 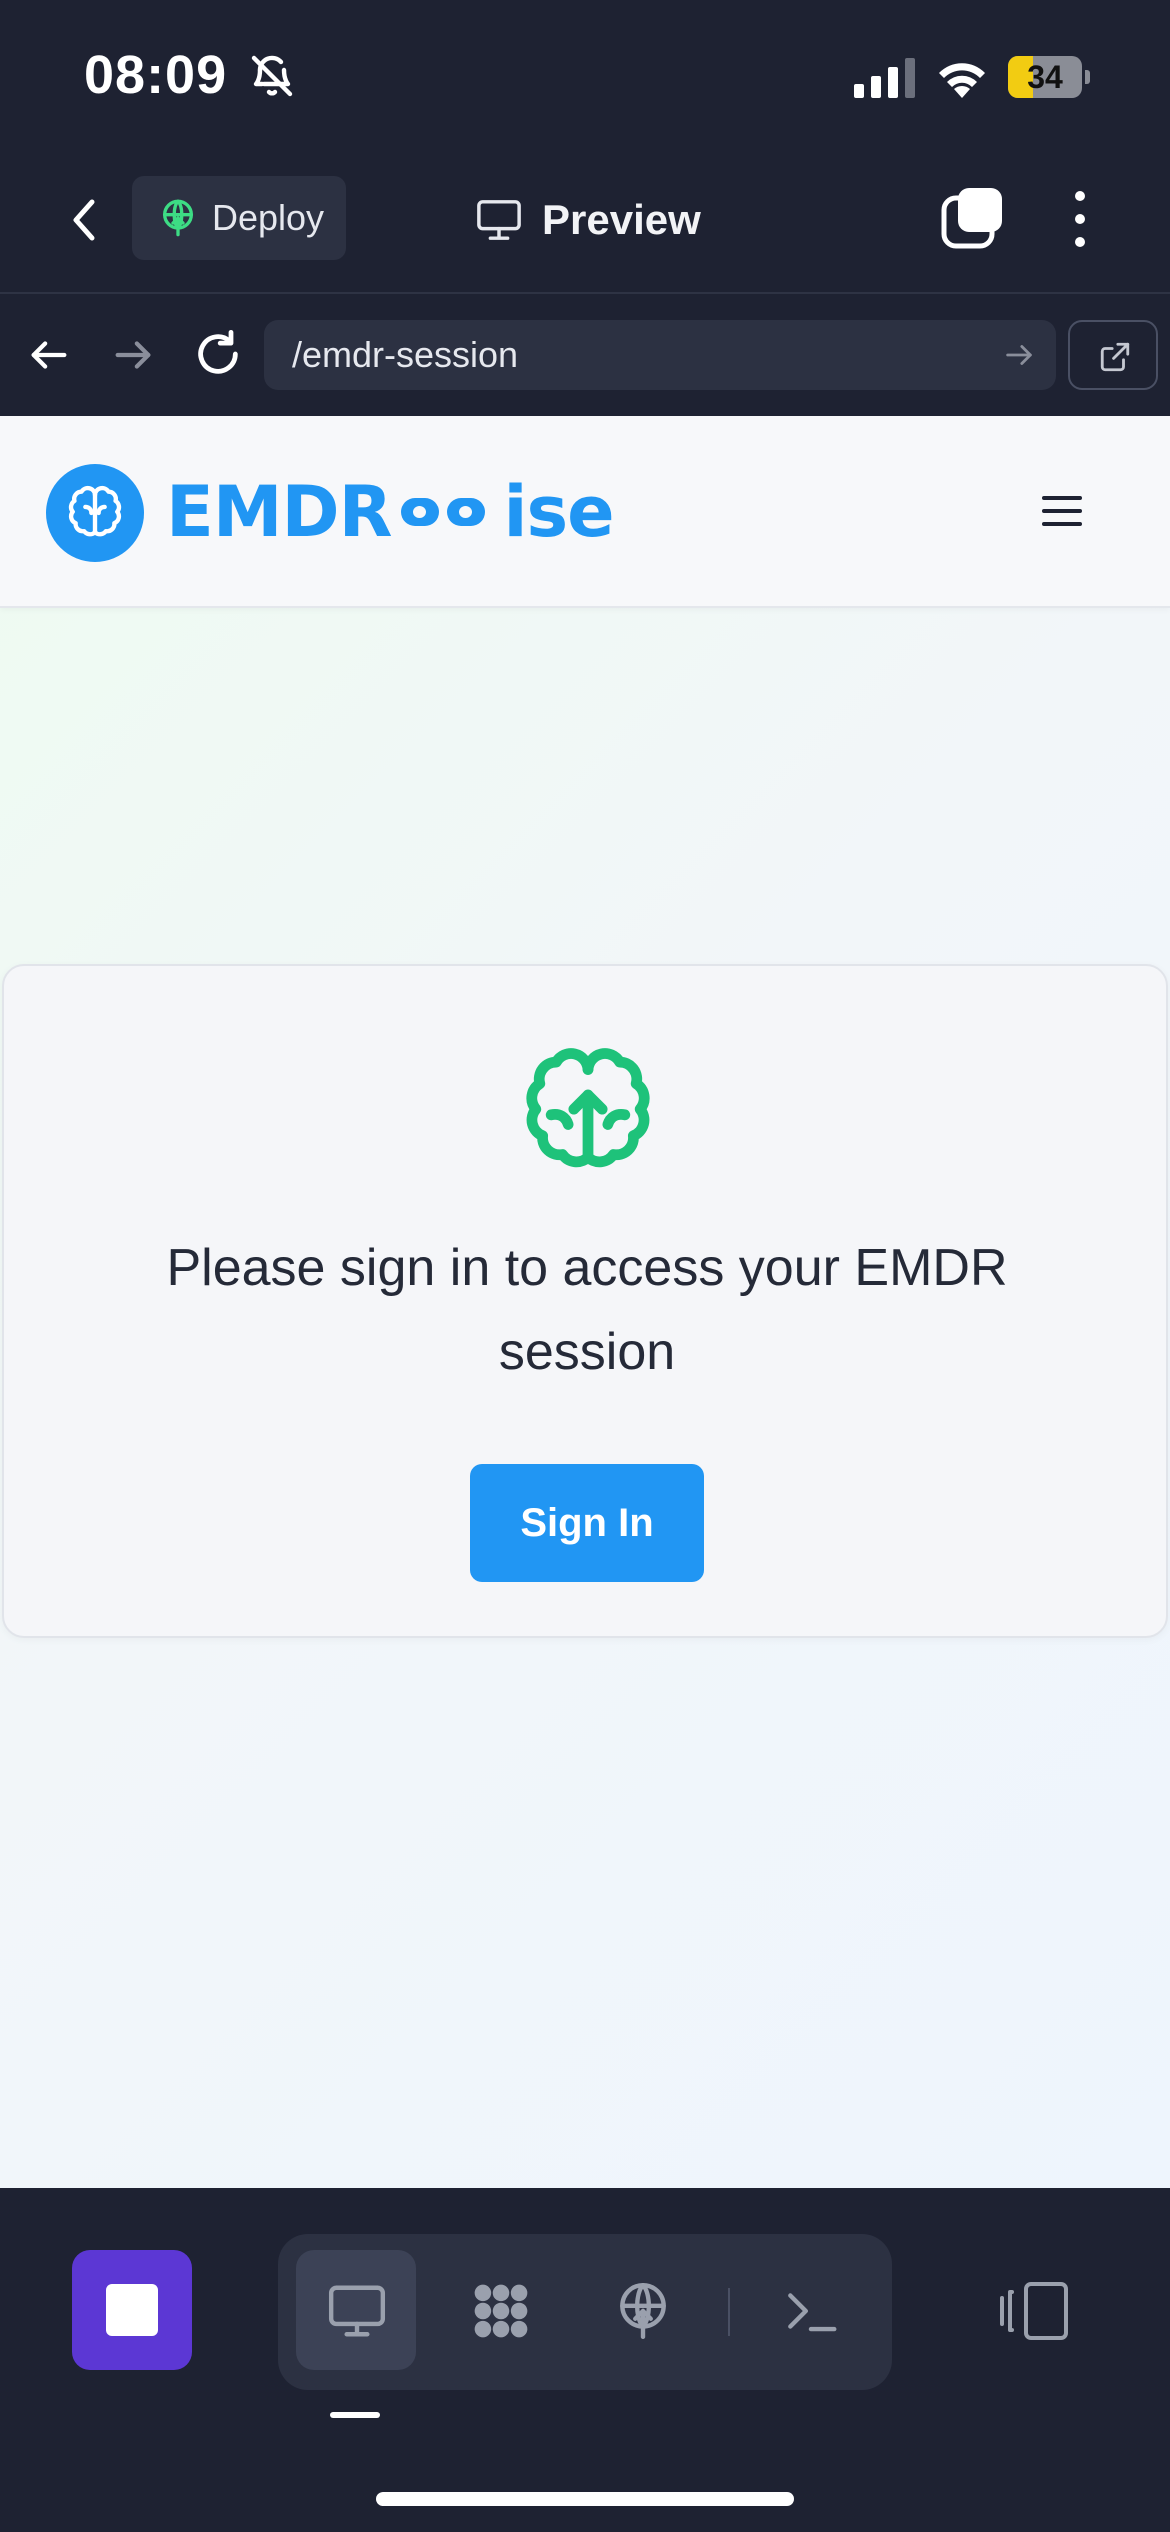 I want to click on battery-level: 34, so click(x=1045, y=77).